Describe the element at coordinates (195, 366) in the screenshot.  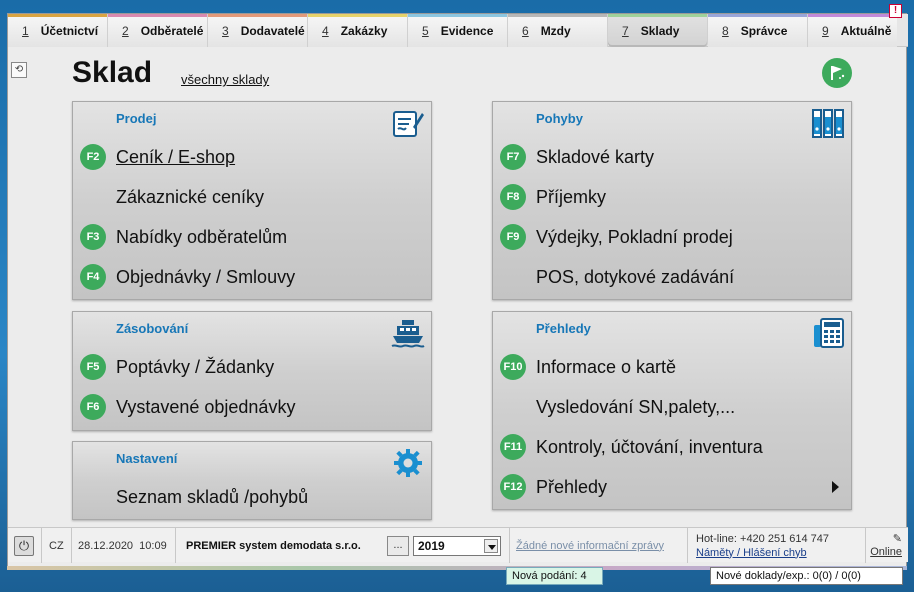
I see `menu-item-label: Poptávky / Žádanky` at that location.